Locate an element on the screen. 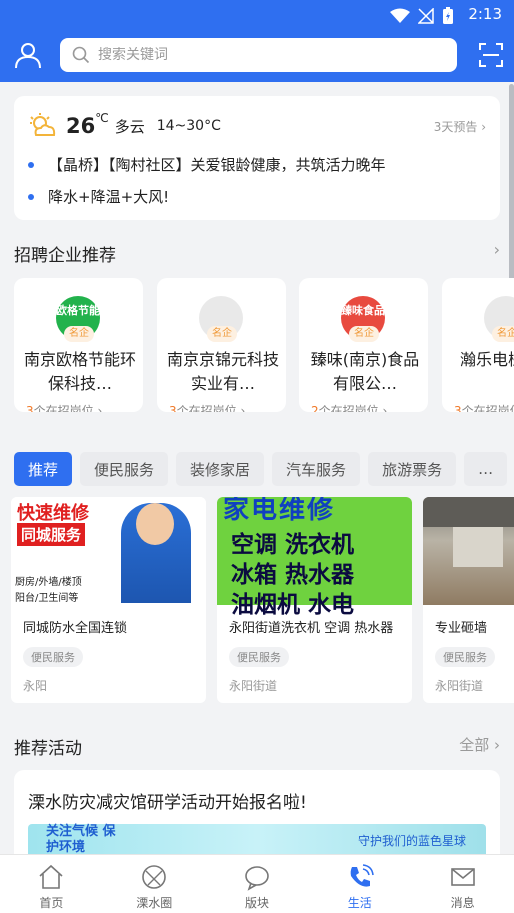  nav-home: 首页 is located at coordinates (51, 884).